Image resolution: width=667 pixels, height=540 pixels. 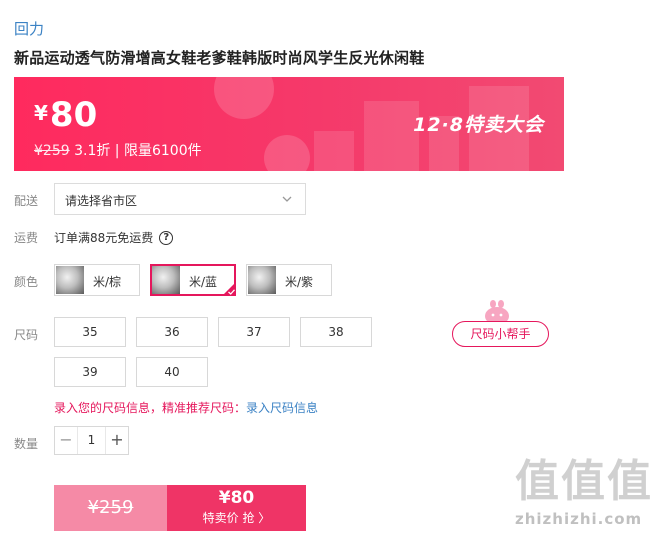 I want to click on shipping-info: 订单满88元免运费 ?, so click(x=114, y=237).